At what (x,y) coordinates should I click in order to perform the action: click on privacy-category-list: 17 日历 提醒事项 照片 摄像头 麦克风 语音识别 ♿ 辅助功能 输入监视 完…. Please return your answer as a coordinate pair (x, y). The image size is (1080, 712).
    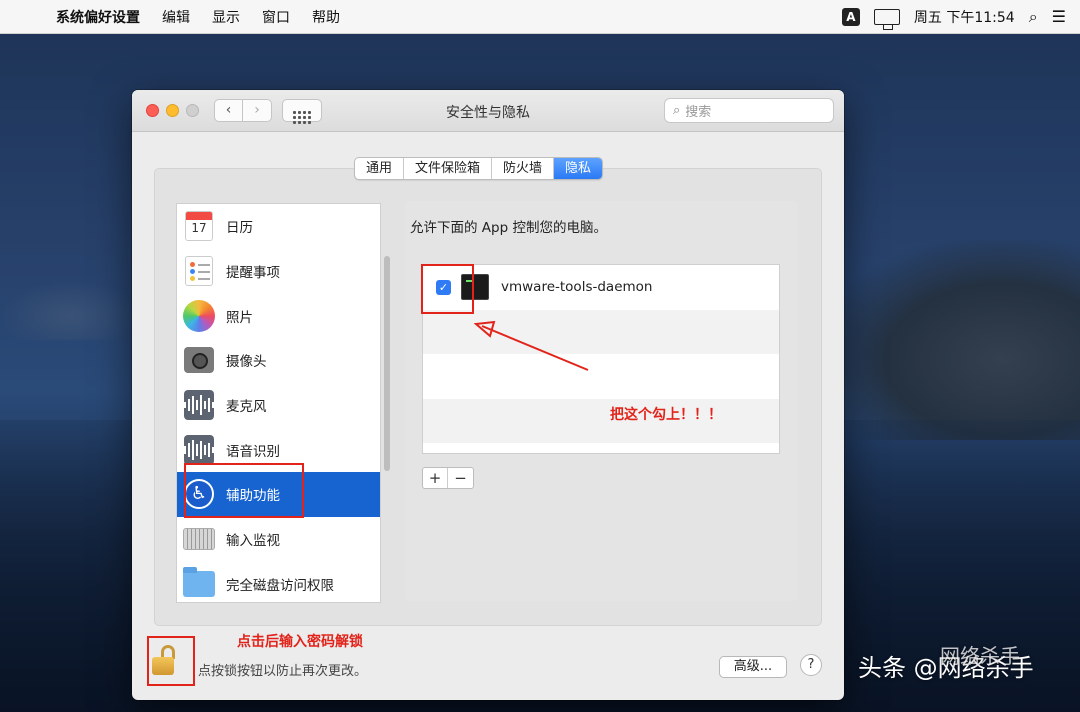
    Looking at the image, I should click on (278, 403).